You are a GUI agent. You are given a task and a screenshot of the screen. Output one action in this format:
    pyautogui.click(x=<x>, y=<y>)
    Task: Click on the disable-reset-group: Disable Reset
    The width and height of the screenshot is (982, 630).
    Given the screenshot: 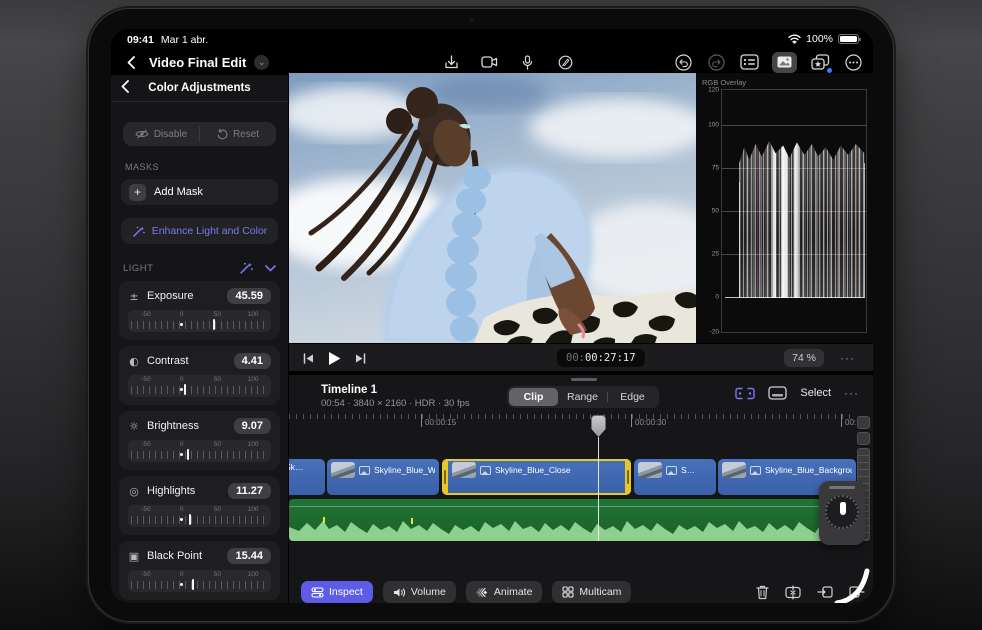 What is the action you would take?
    pyautogui.click(x=199, y=134)
    